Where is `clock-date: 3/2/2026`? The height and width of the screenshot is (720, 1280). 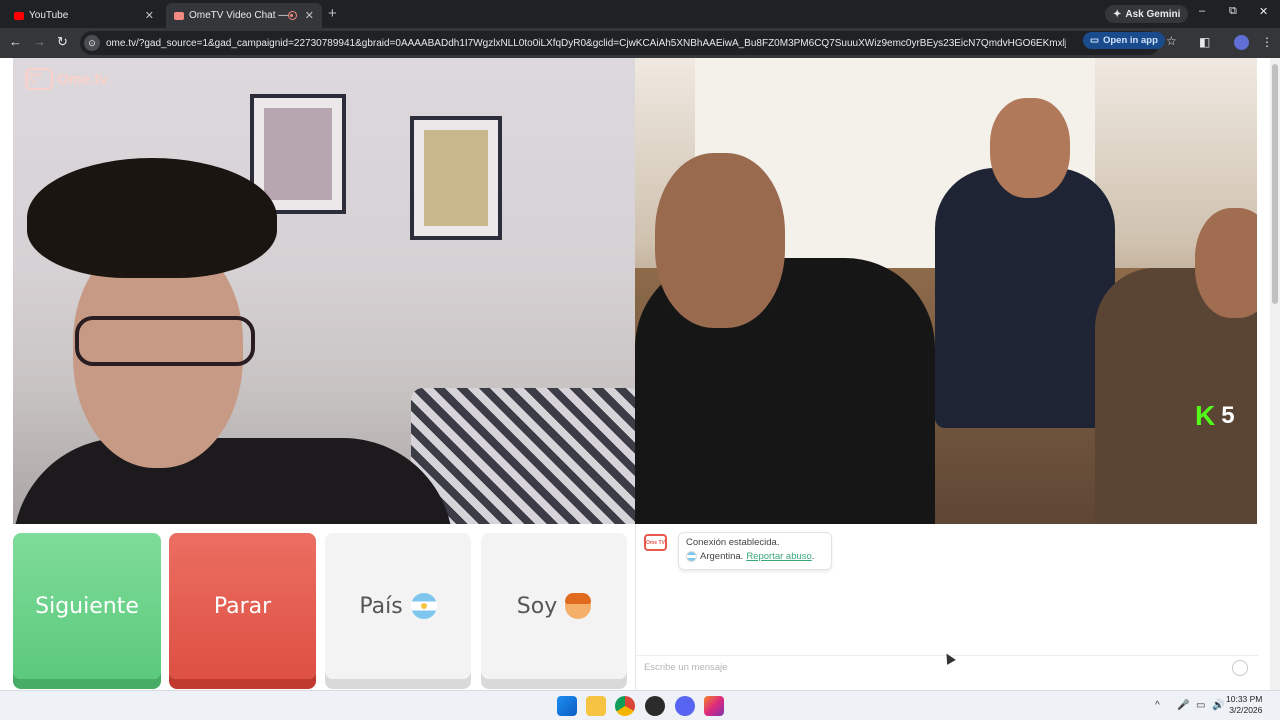 clock-date: 3/2/2026 is located at coordinates (1246, 710).